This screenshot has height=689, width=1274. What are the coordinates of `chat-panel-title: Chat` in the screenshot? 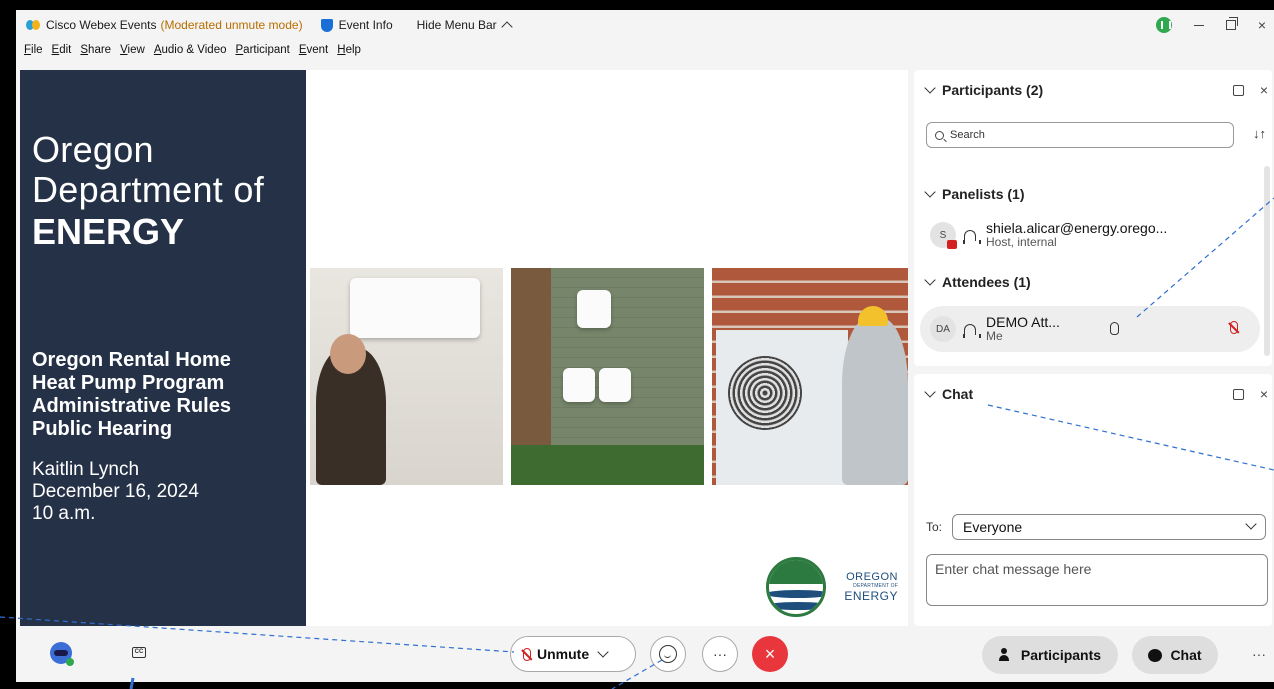 It's located at (958, 394).